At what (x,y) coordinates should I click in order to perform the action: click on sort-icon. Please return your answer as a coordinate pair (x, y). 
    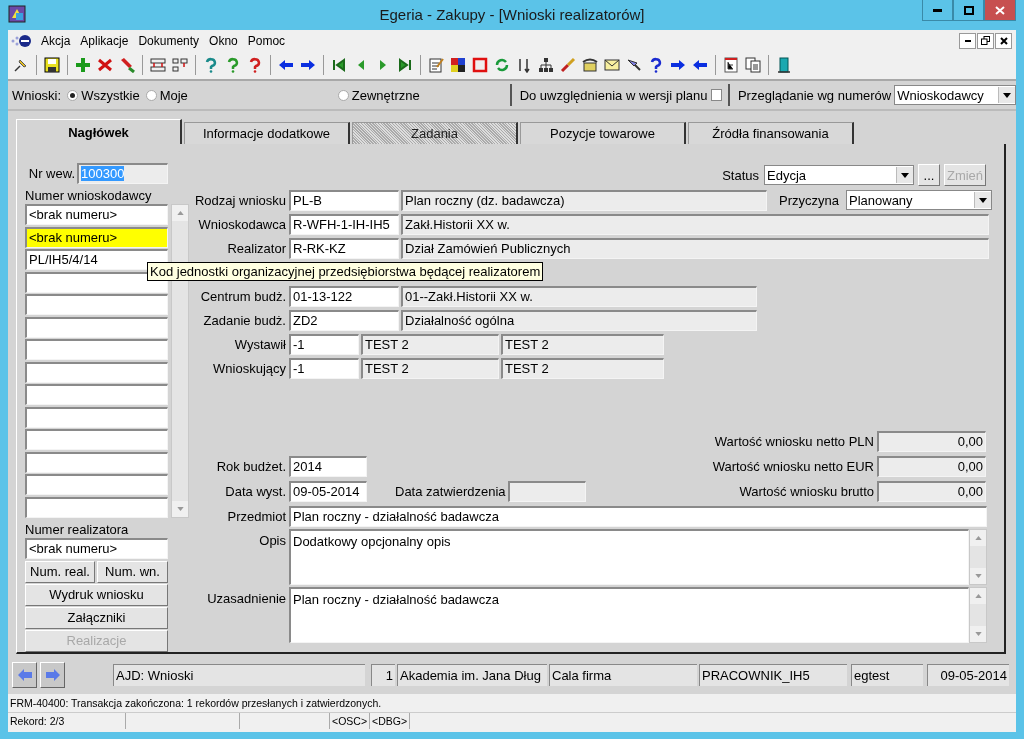
    Looking at the image, I should click on (524, 65).